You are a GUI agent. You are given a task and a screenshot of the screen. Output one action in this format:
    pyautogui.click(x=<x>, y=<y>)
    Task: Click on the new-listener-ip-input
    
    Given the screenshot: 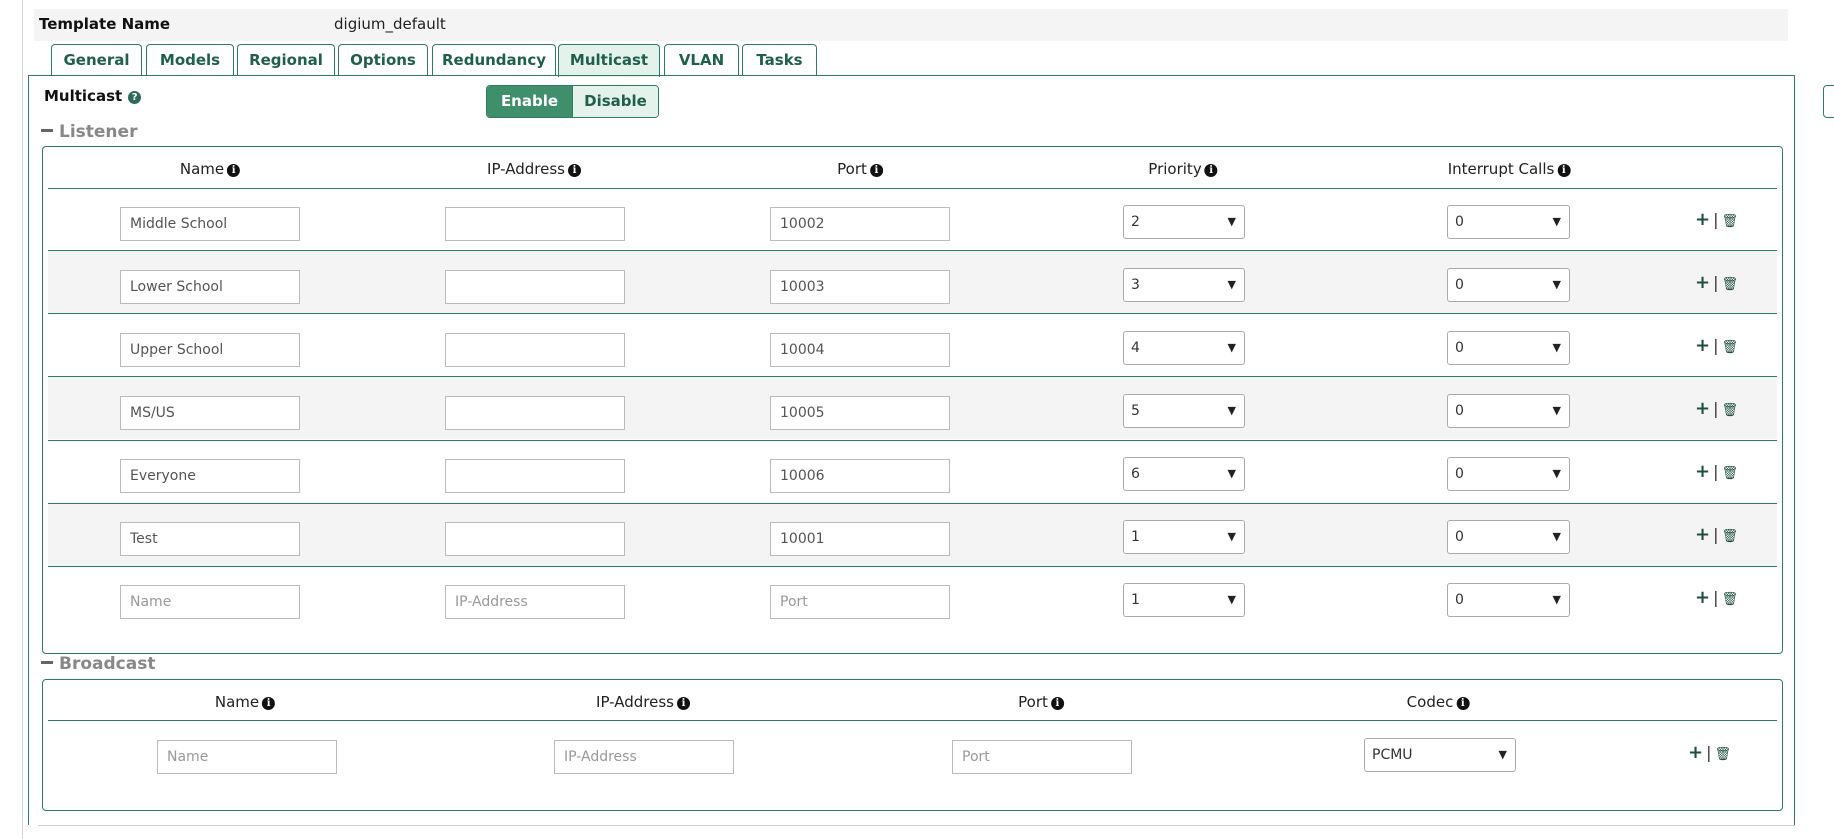 What is the action you would take?
    pyautogui.click(x=535, y=602)
    